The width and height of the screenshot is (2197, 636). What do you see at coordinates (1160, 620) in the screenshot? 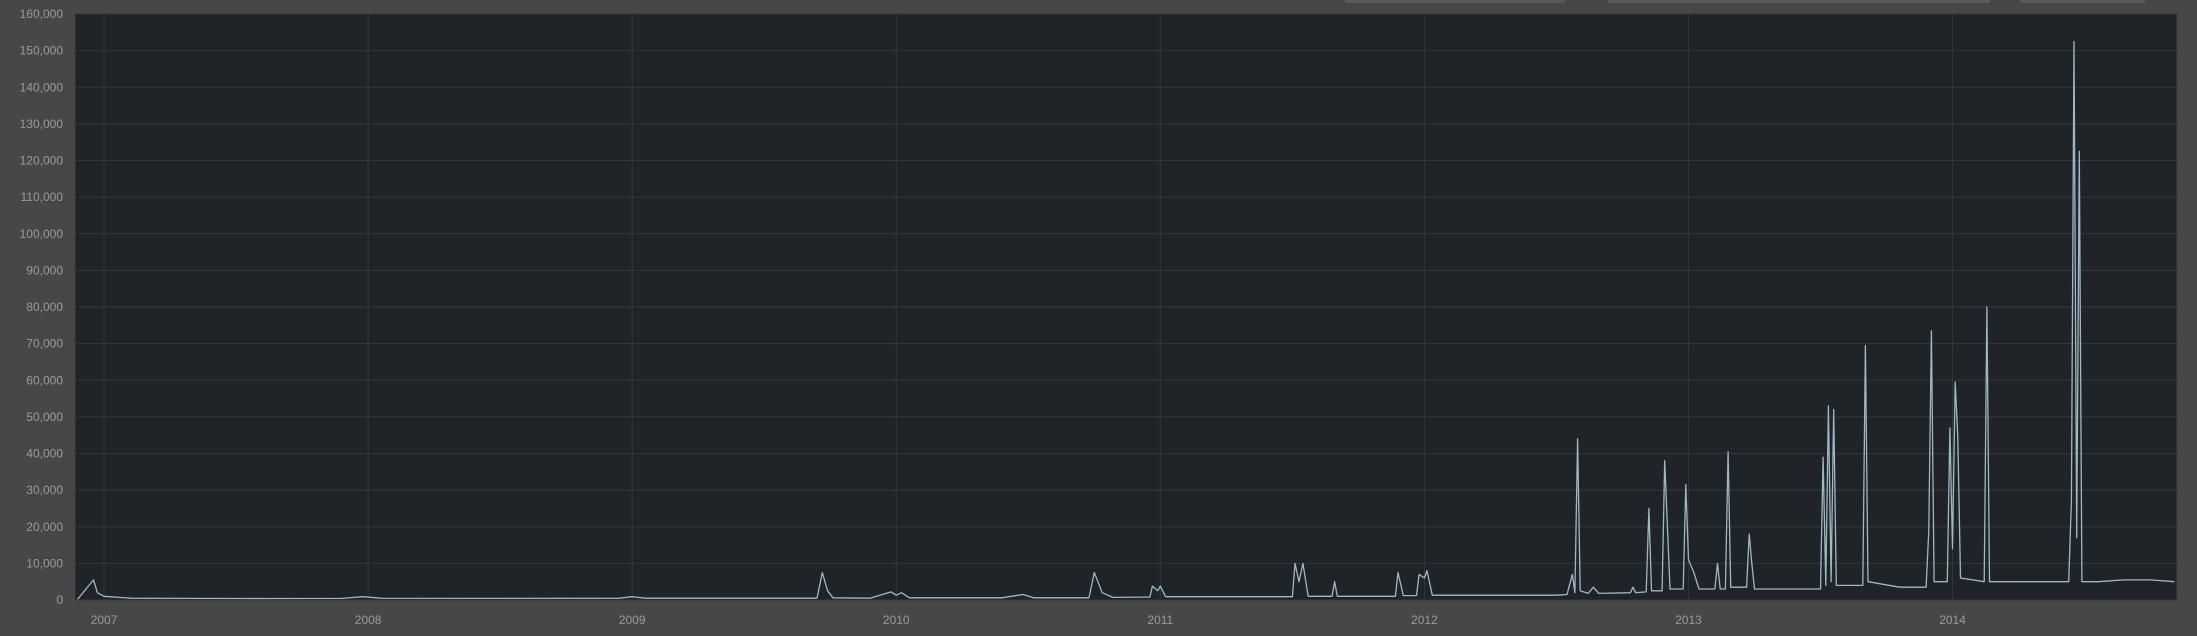
I see `x-tick-label: 2011` at bounding box center [1160, 620].